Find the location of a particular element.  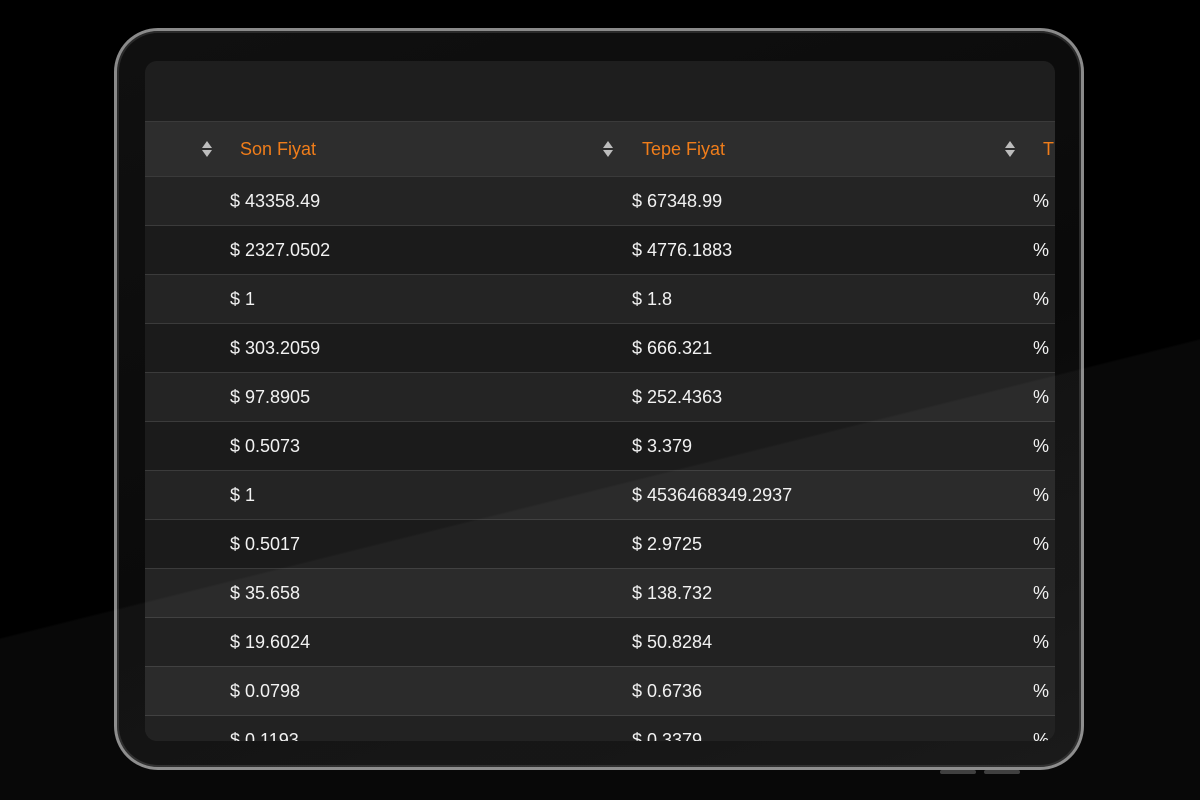

cell-son-fiyat: $ 0.5017 is located at coordinates (265, 544).